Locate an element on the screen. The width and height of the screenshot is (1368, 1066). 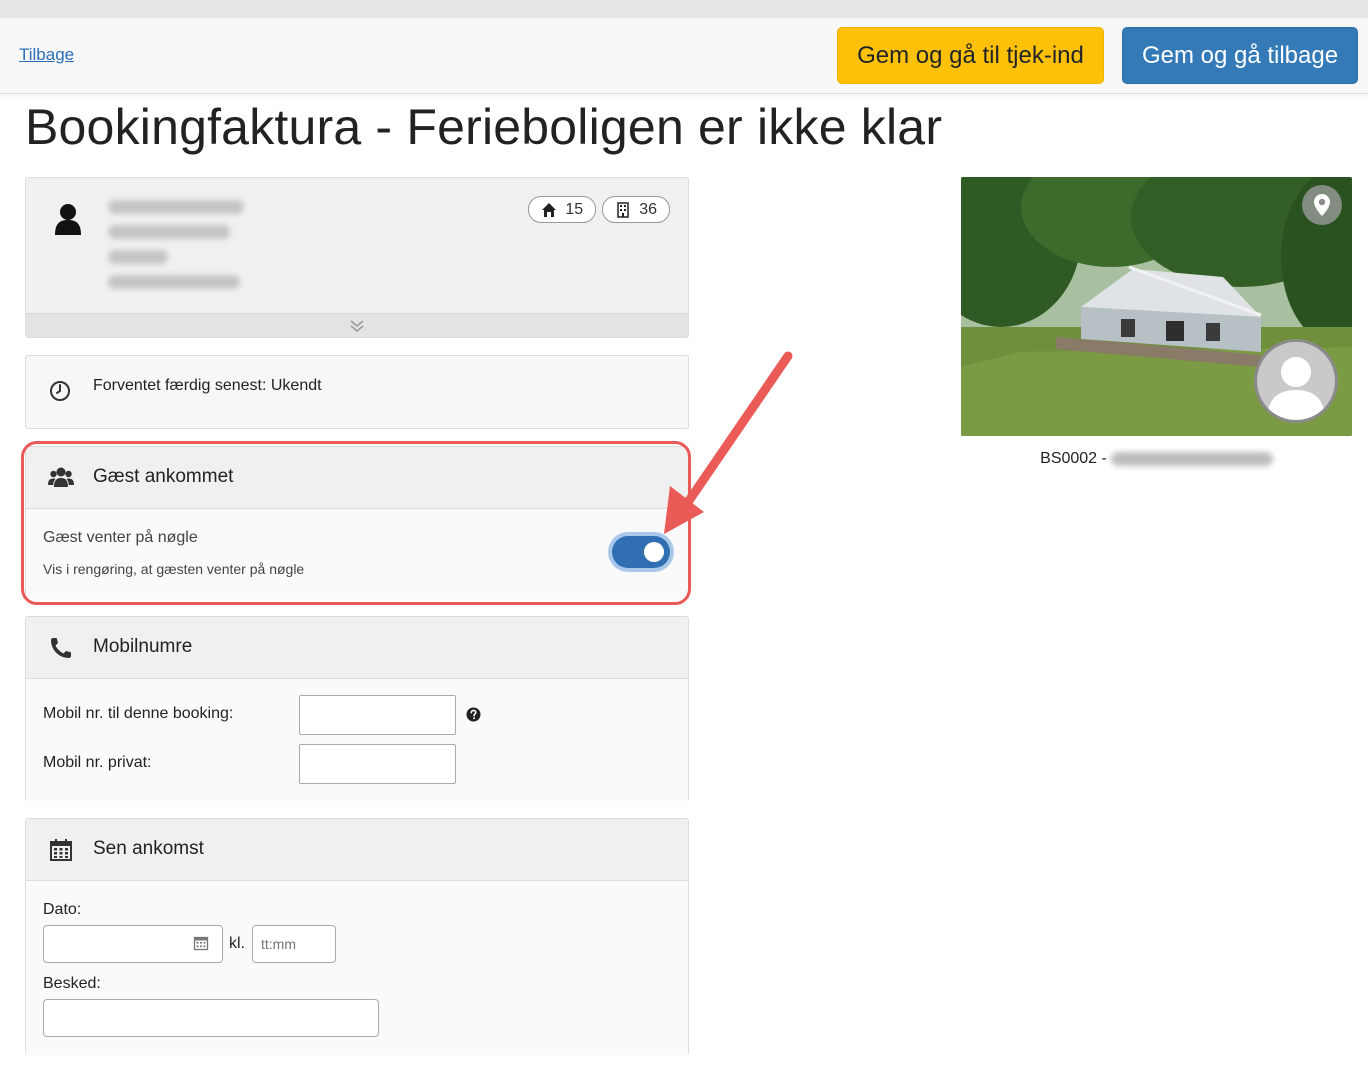
late-arrival-body: Dato: kl. Besked: is located at coordinates (357, 968).